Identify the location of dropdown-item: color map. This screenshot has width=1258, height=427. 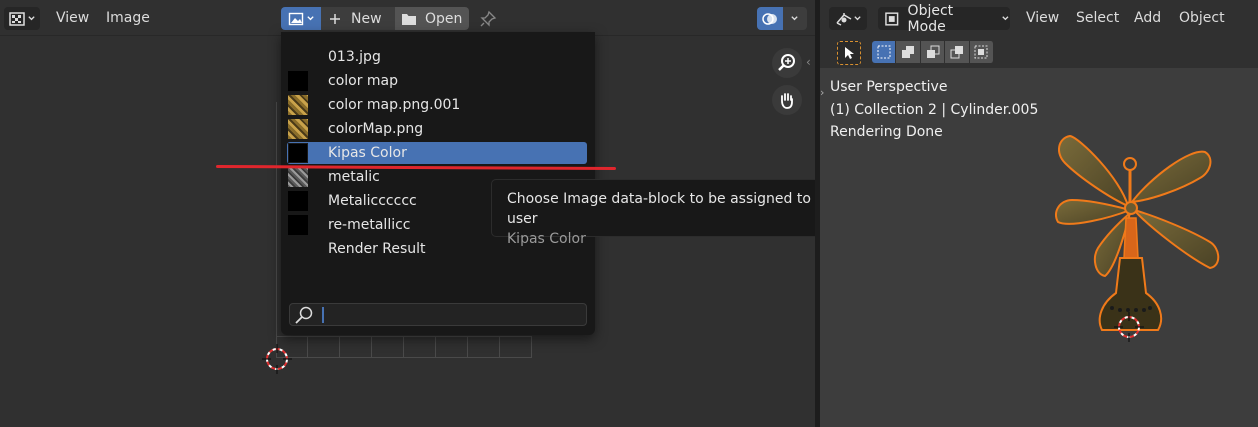
(437, 81).